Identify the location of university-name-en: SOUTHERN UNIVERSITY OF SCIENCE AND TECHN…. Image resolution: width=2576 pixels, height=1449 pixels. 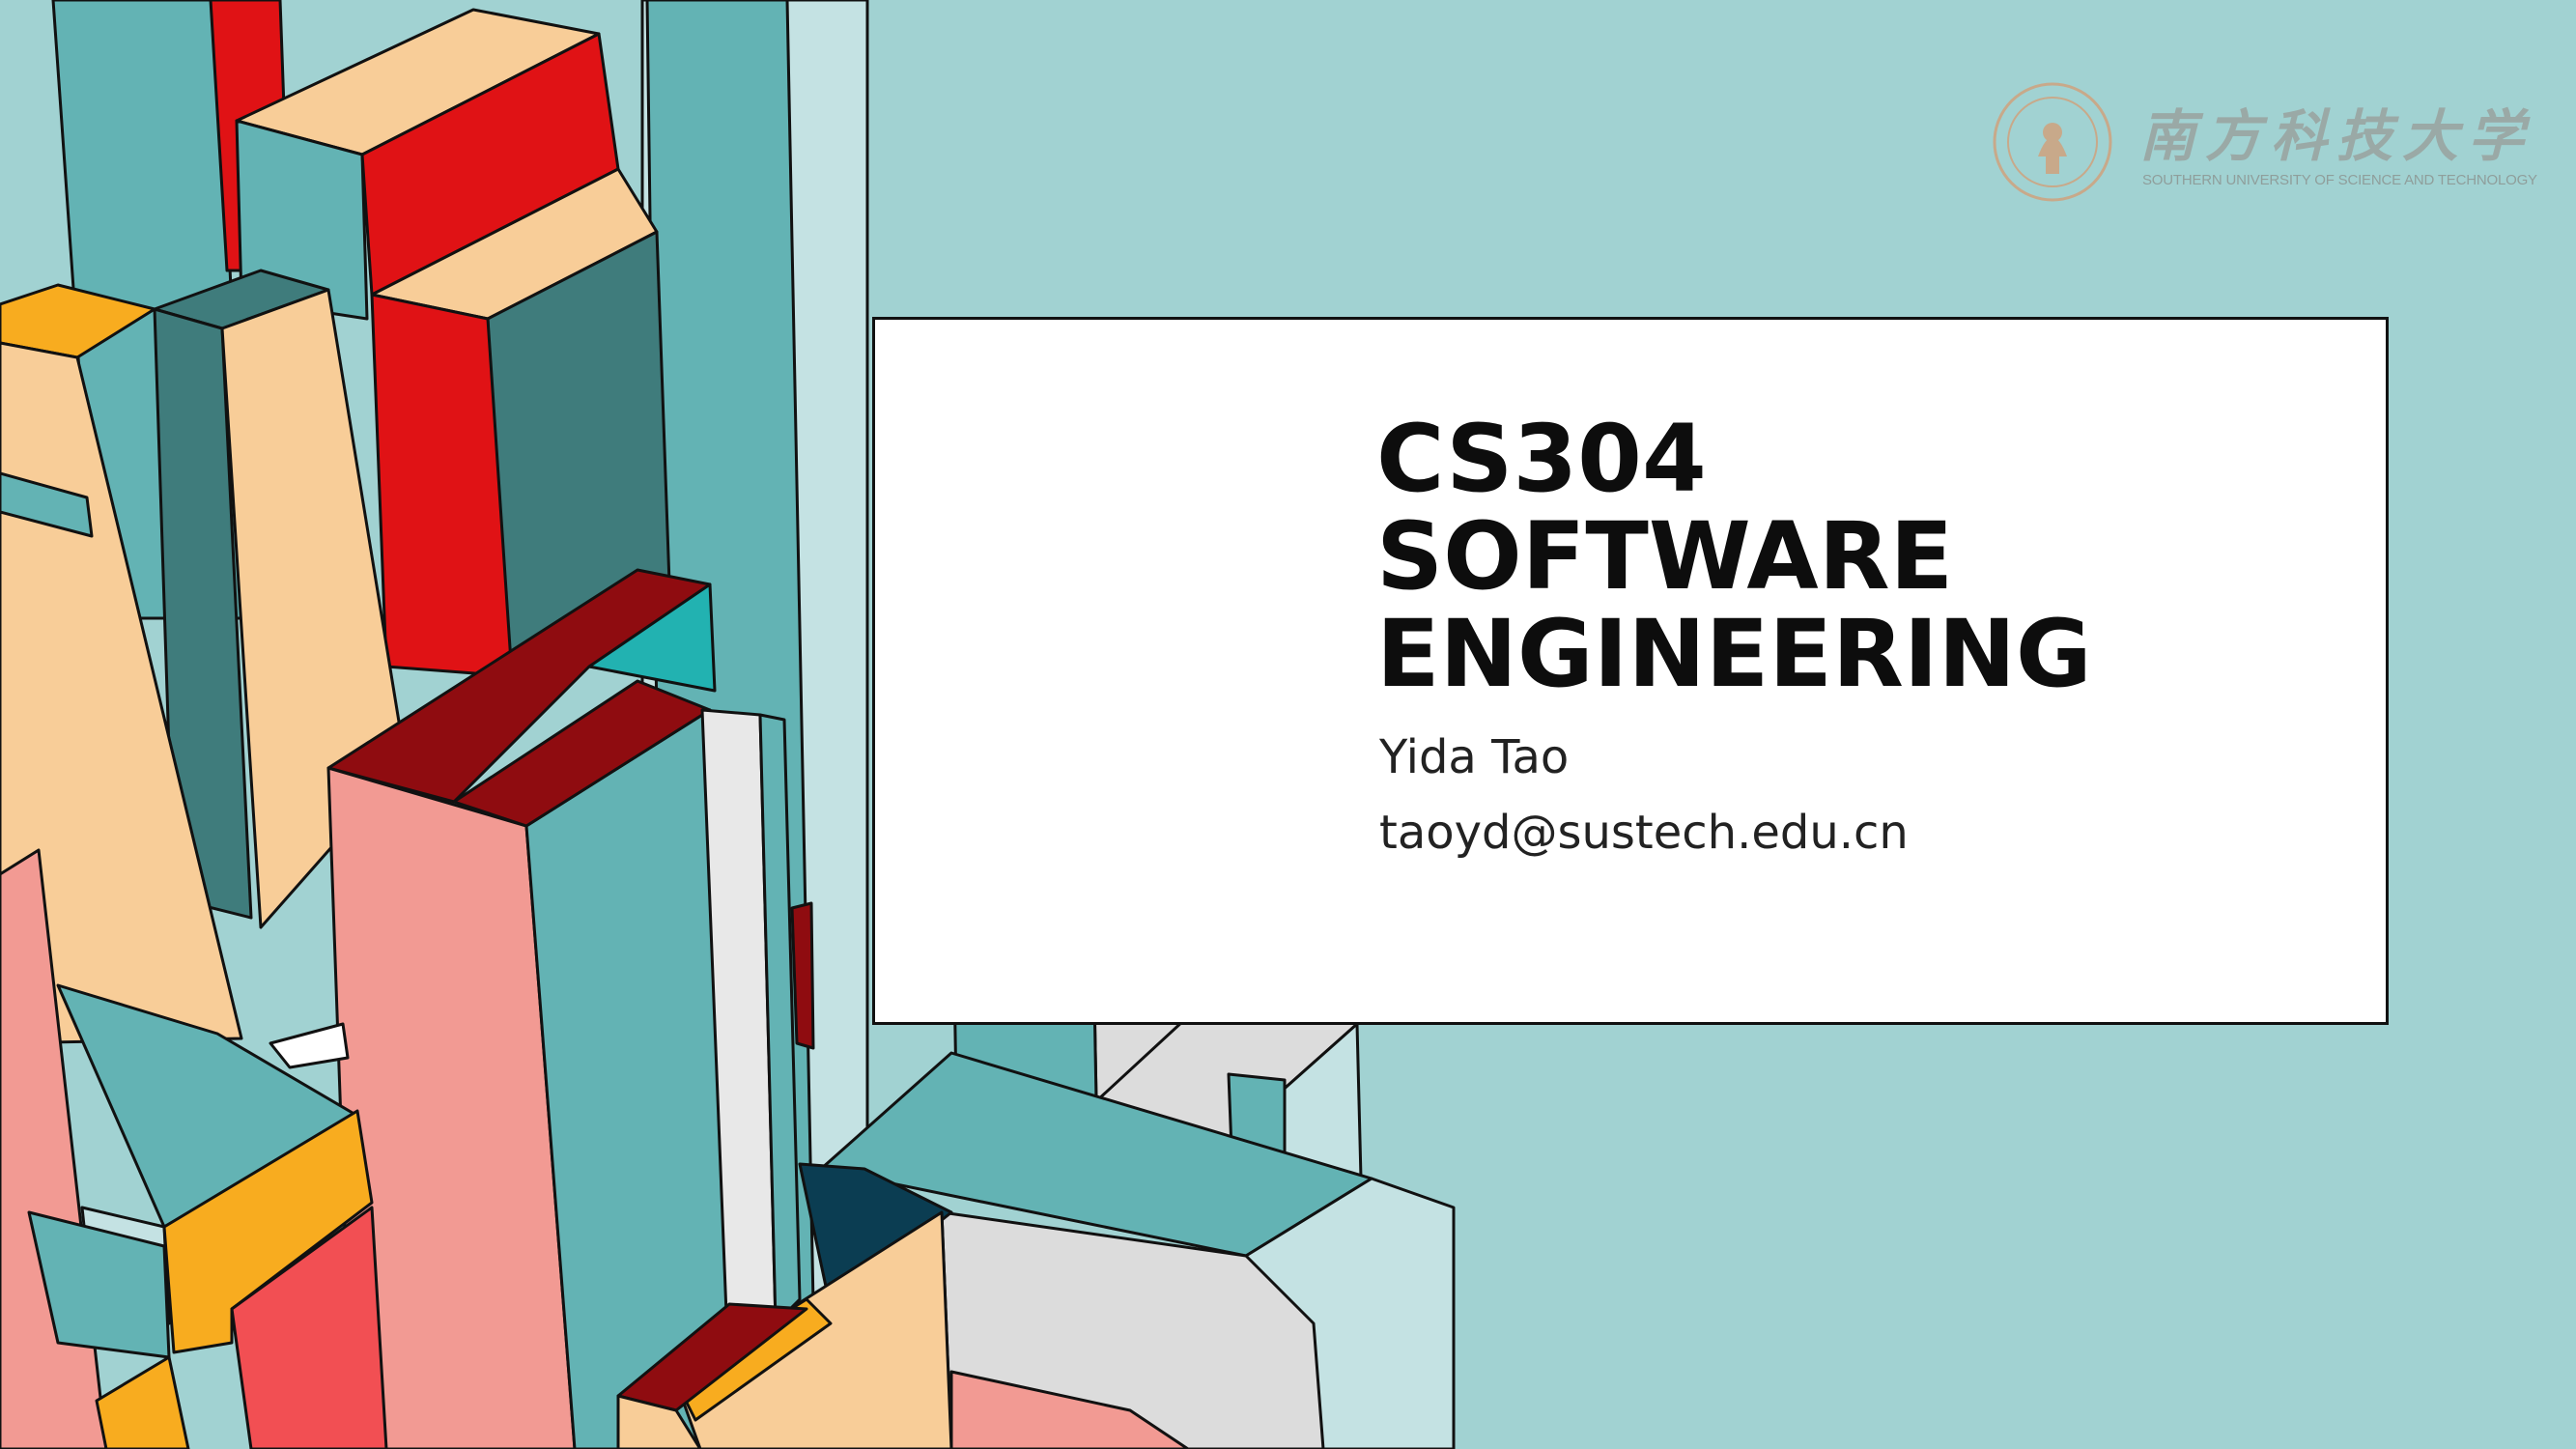
(2339, 180).